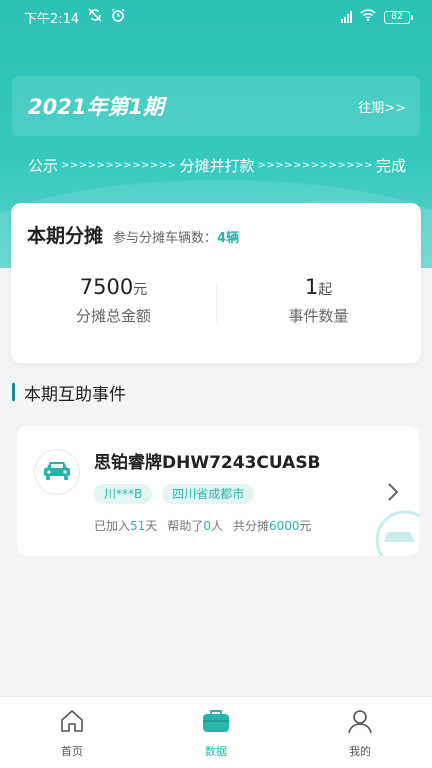  I want to click on events-stat: 1起 事件数量, so click(318, 300).